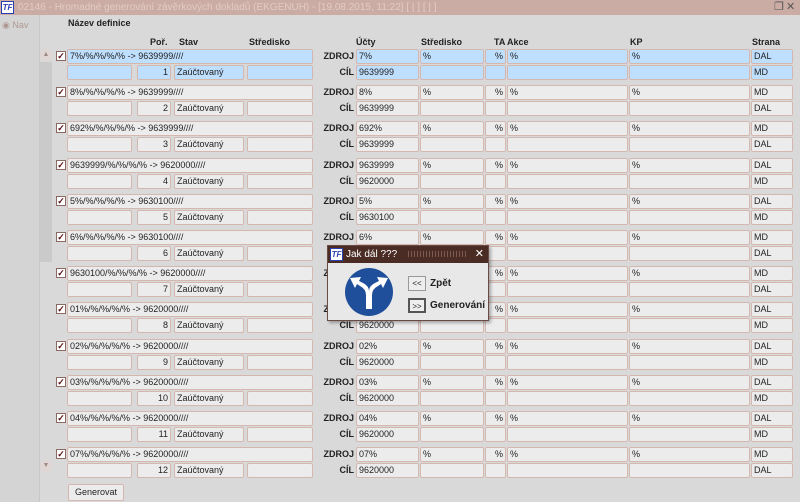  Describe the element at coordinates (387, 129) in the screenshot. I see `zdroj-ucet-field: 692%` at that location.